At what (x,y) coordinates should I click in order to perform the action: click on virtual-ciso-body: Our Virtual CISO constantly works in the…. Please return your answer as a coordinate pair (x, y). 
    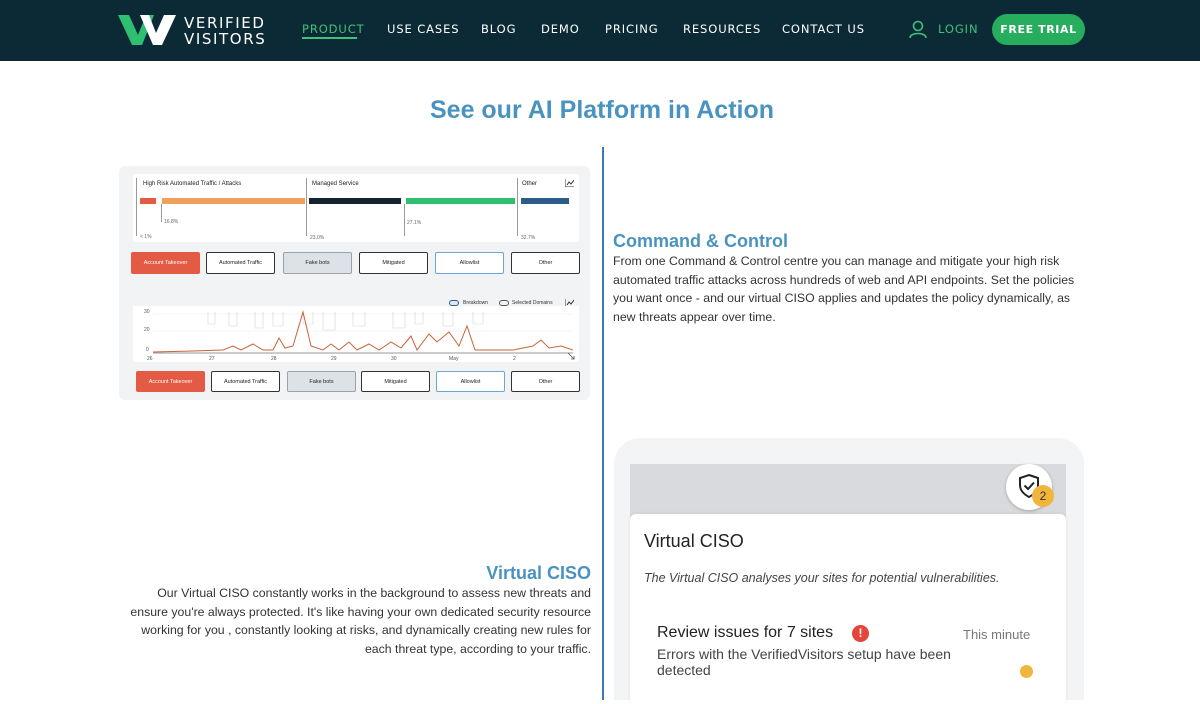
    Looking at the image, I should click on (360, 621).